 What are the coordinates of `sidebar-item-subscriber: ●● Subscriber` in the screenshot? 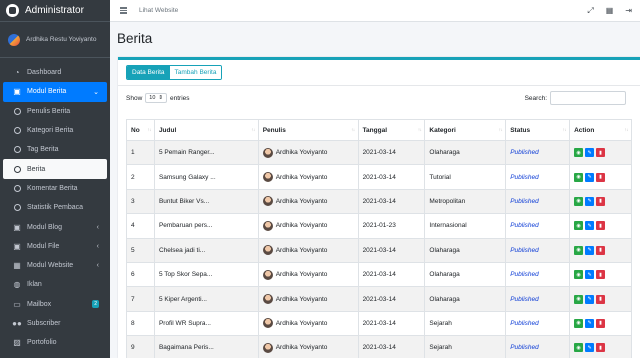 It's located at (55, 323).